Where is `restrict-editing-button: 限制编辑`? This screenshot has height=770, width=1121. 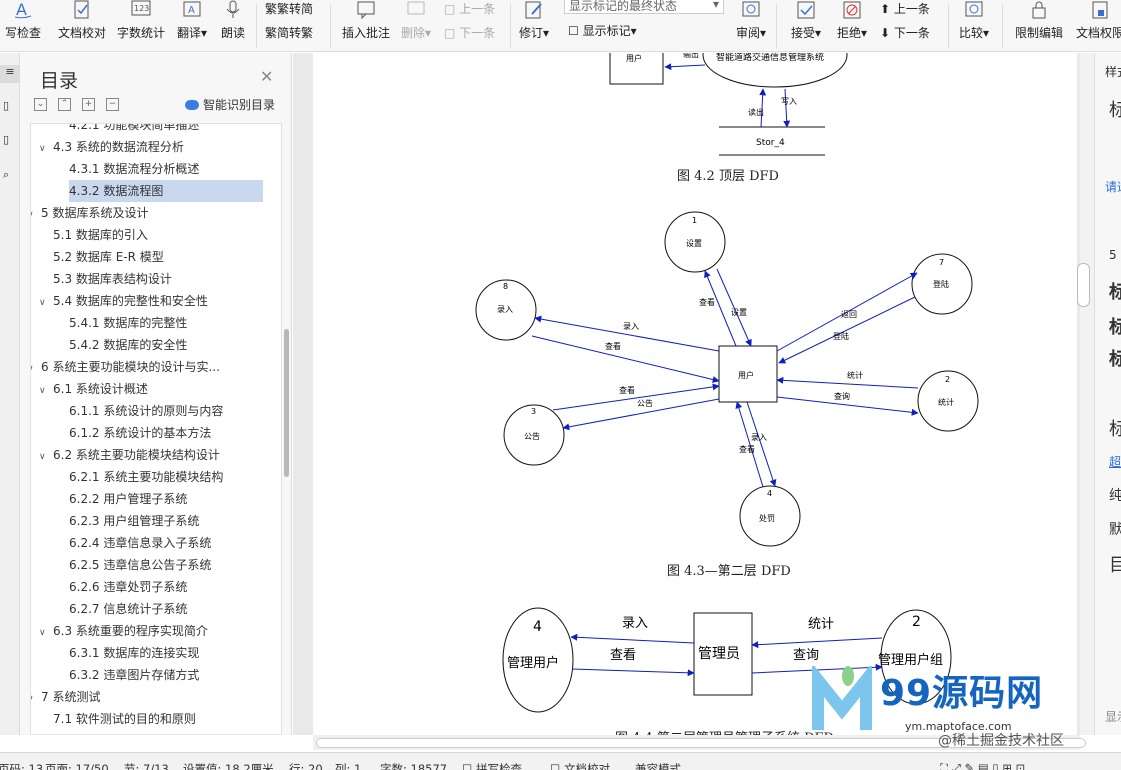
restrict-editing-button: 限制编辑 is located at coordinates (1039, 25).